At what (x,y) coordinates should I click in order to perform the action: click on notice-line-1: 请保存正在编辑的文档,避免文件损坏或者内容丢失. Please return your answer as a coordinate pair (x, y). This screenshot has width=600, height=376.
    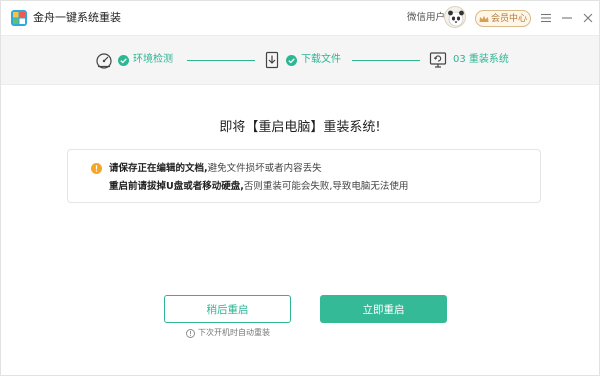
    Looking at the image, I should click on (215, 169).